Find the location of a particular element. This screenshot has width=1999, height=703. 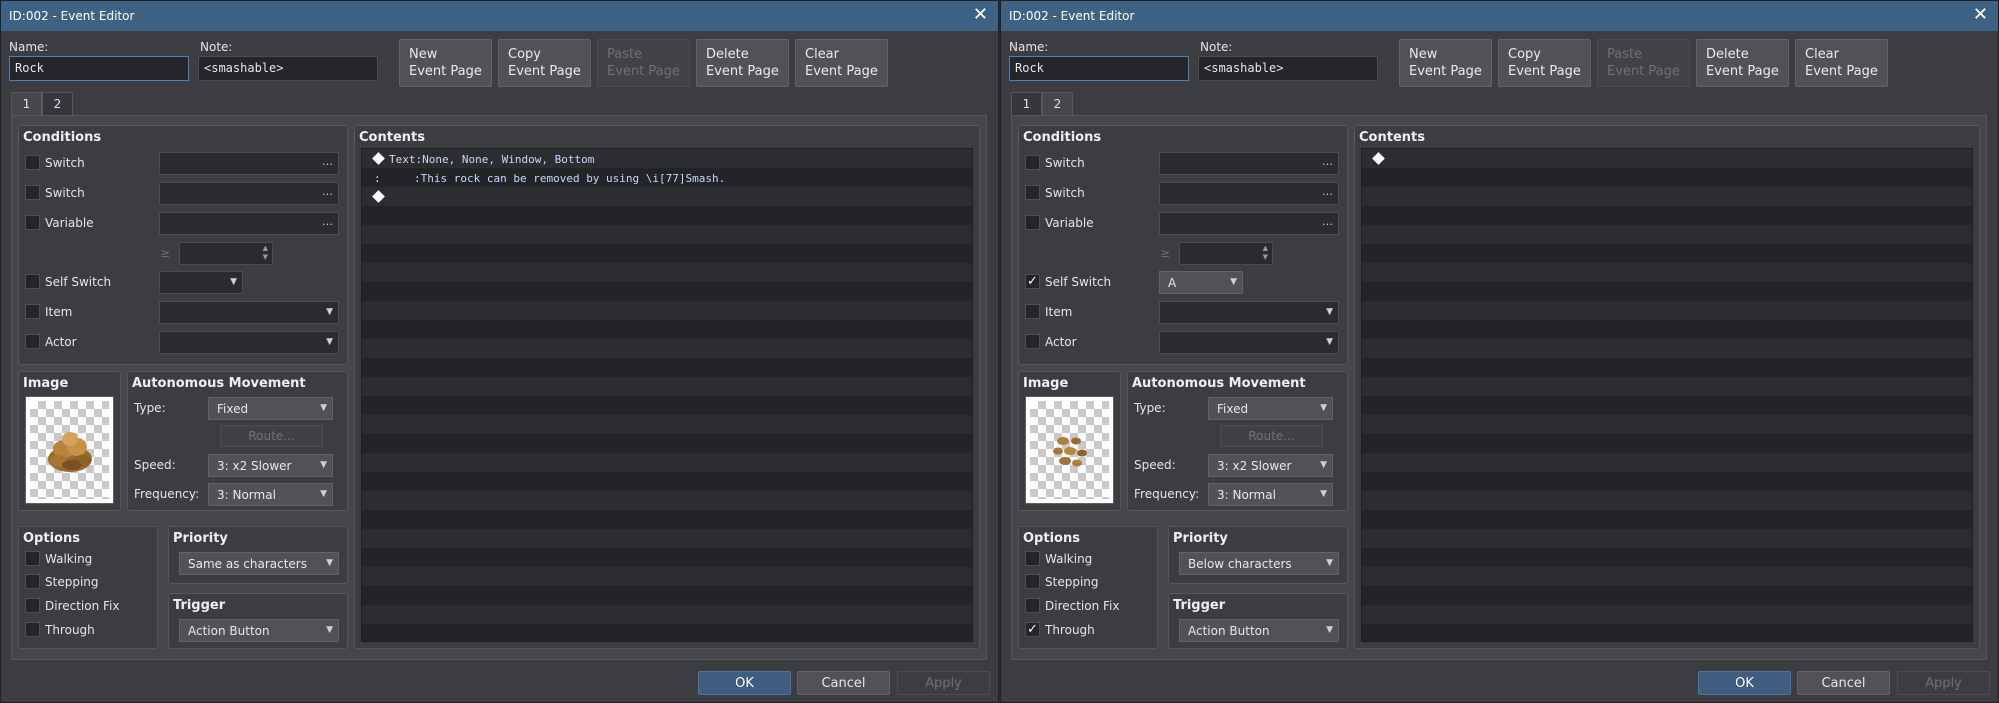

rock-sprite-icon is located at coordinates (70, 452).